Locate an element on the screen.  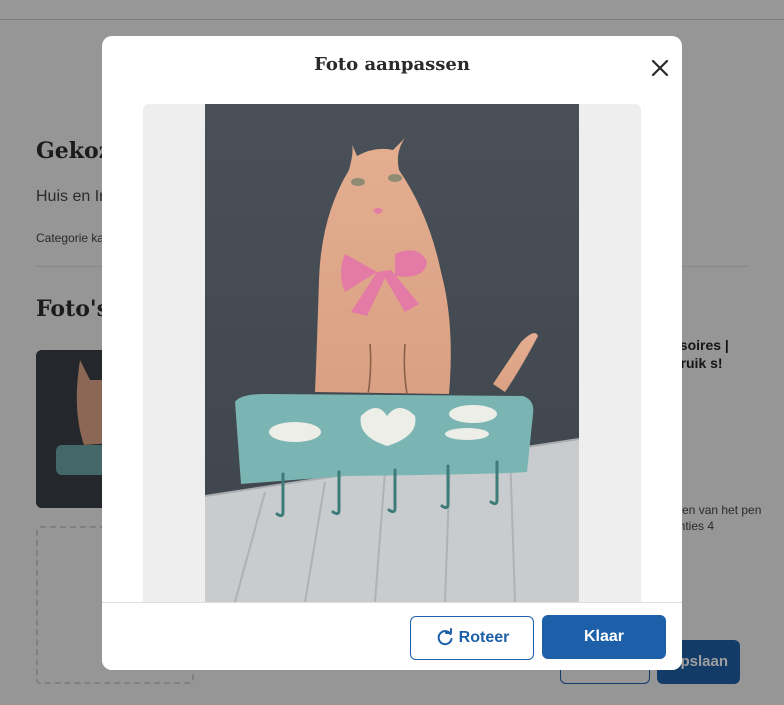
rotate-label: Roteer is located at coordinates (484, 637).